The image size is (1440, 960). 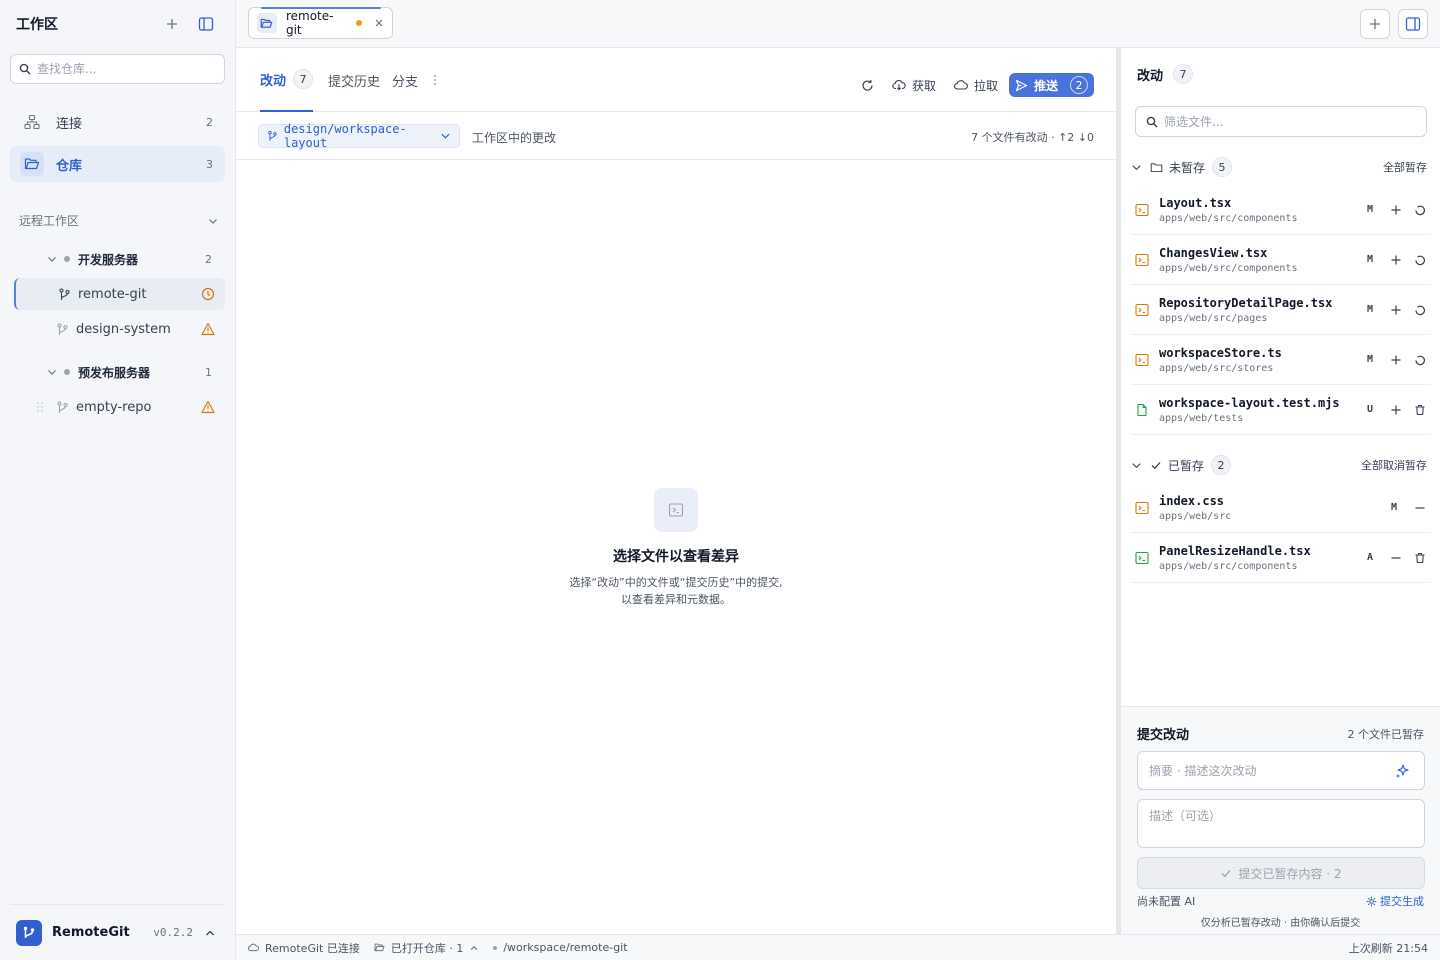 What do you see at coordinates (117, 164) in the screenshot?
I see `nav-repositories: 仓库 3` at bounding box center [117, 164].